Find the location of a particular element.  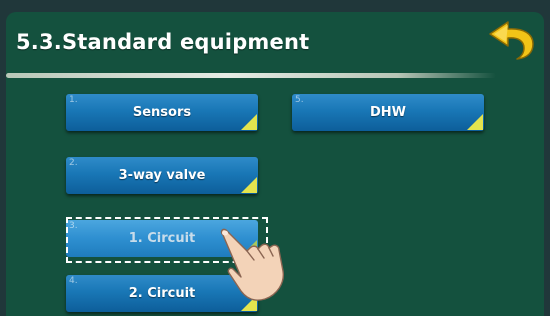

menu-tile-1-circuit: 3. 1. Circuit is located at coordinates (162, 238).